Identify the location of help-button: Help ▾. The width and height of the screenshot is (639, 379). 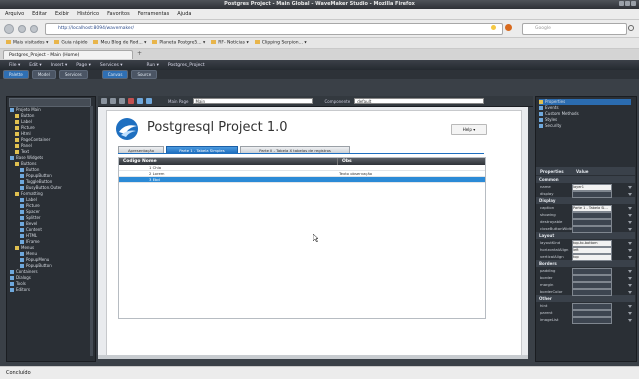
(469, 129).